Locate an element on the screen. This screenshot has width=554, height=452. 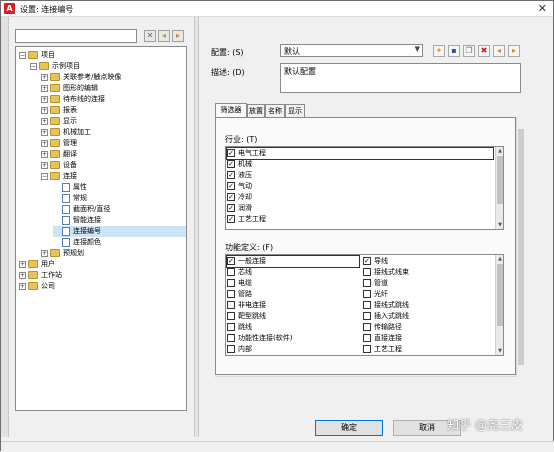
checkbox-item: 传输路径 is located at coordinates (428, 327).